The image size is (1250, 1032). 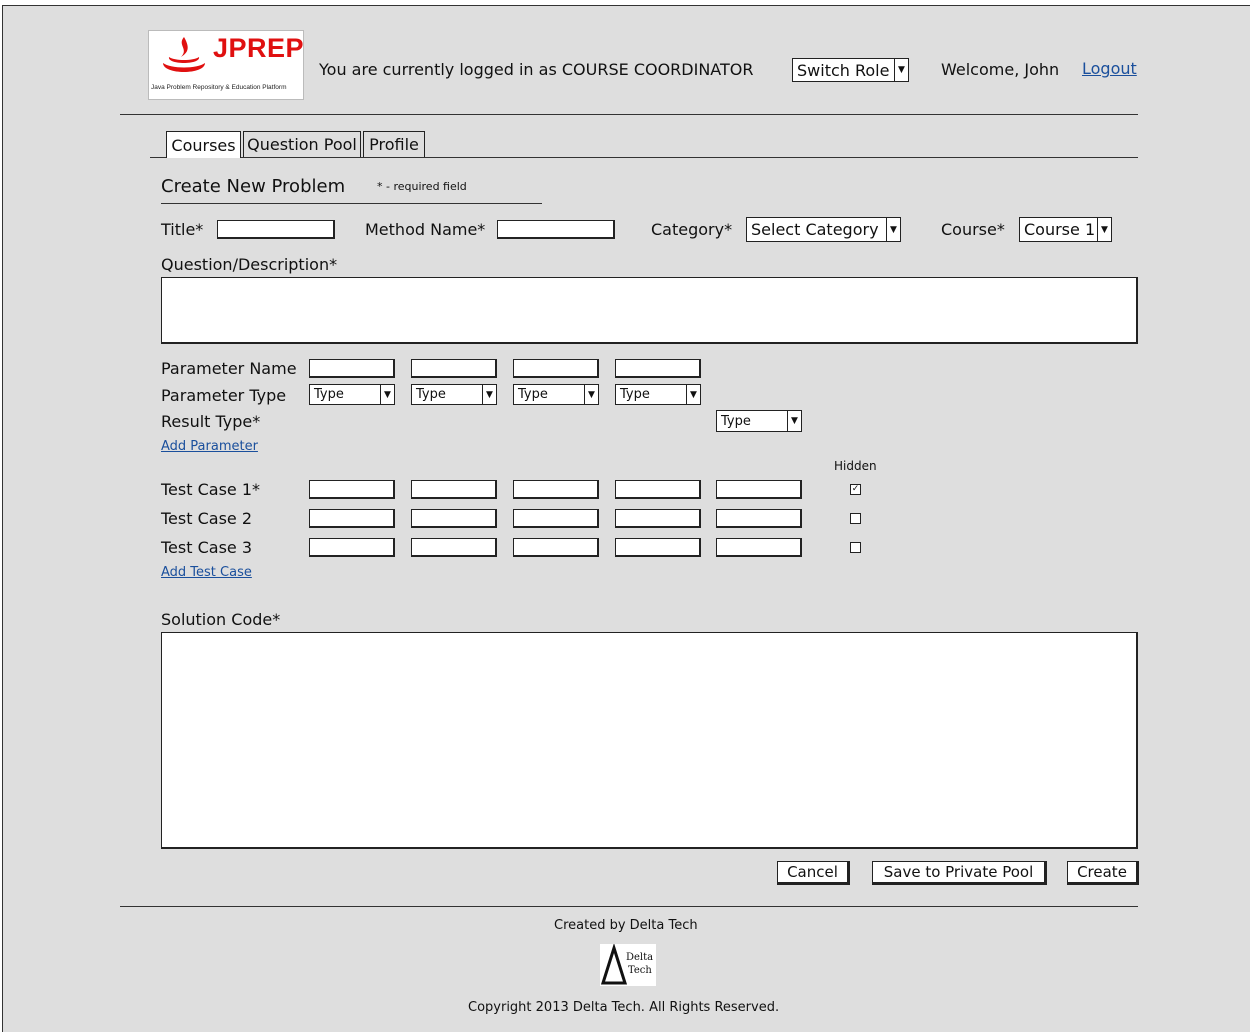 I want to click on course-select: Course 1 ▼, so click(x=1065, y=229).